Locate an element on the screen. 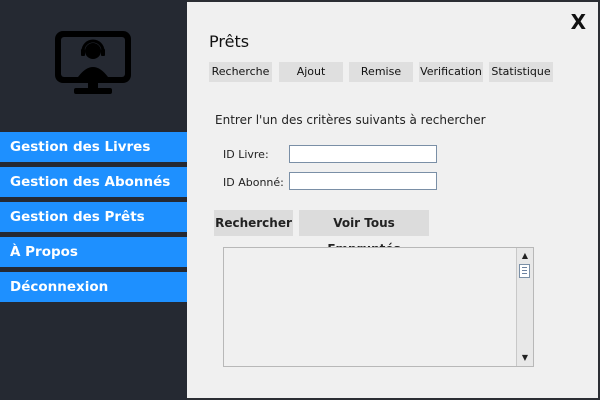 The height and width of the screenshot is (400, 600). search-button: Rechercher is located at coordinates (253, 223).